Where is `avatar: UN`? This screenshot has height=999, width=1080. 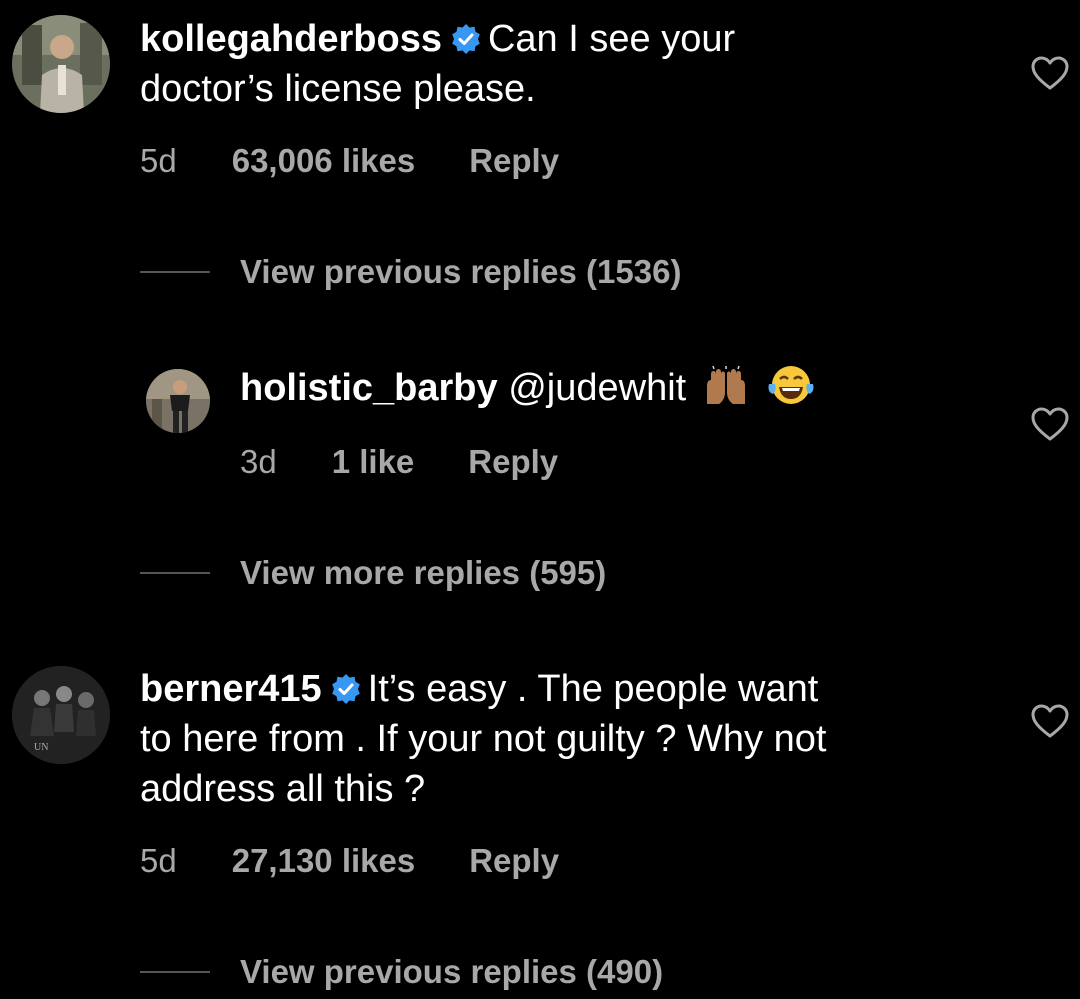 avatar: UN is located at coordinates (61, 715).